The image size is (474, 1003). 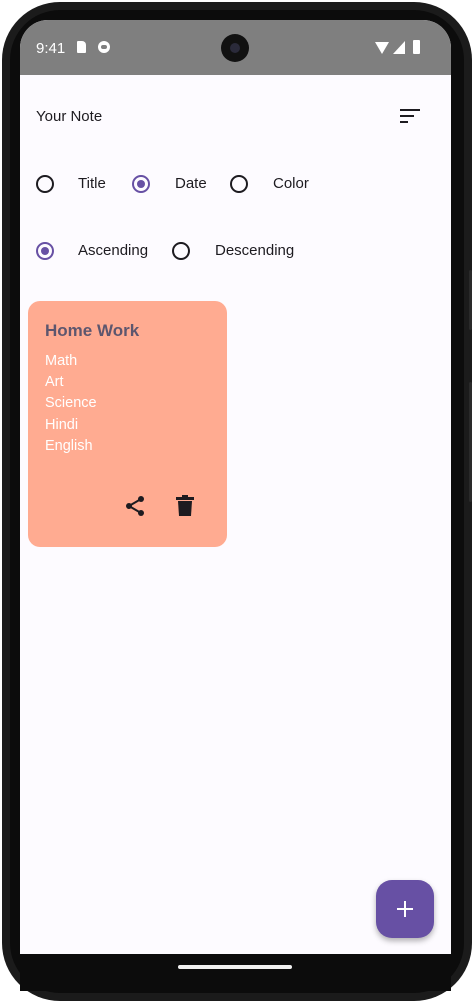 What do you see at coordinates (416, 47) in the screenshot?
I see `battery-icon` at bounding box center [416, 47].